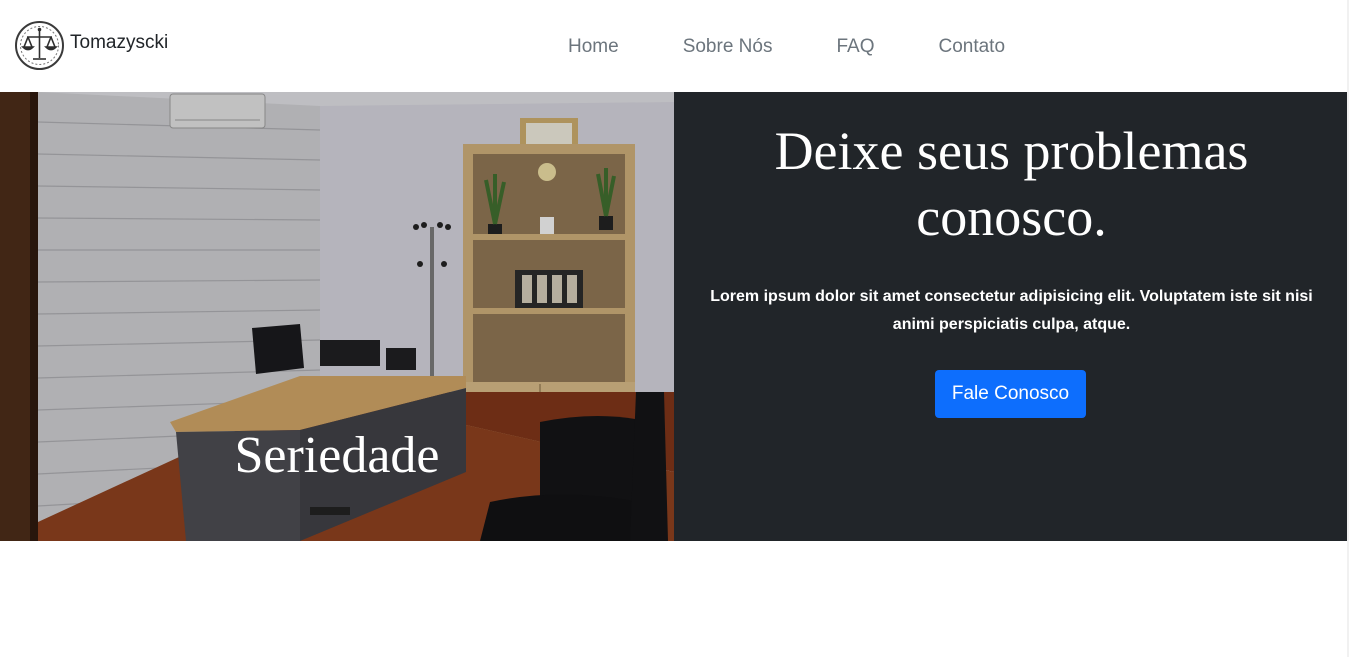 This screenshot has height=657, width=1349. What do you see at coordinates (119, 42) in the screenshot?
I see `brand-name: Tomazyscki` at bounding box center [119, 42].